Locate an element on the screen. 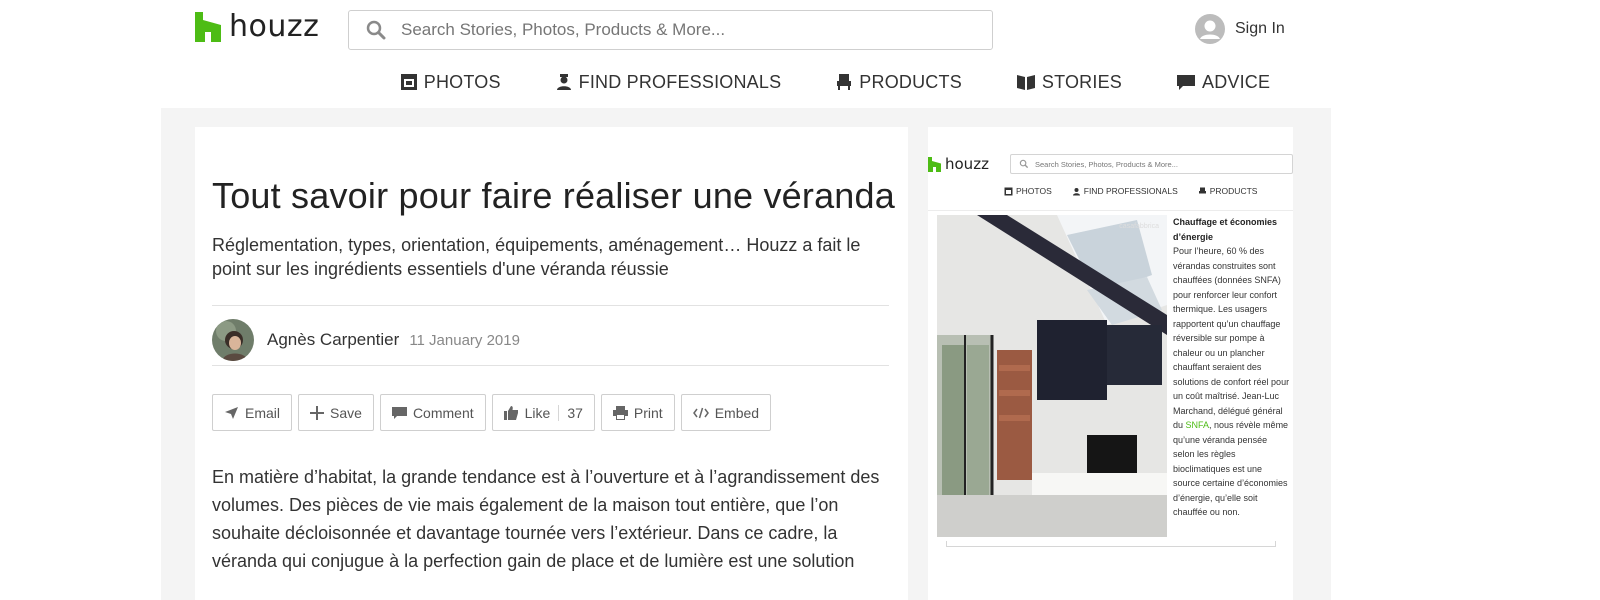  professional-icon is located at coordinates (563, 82).